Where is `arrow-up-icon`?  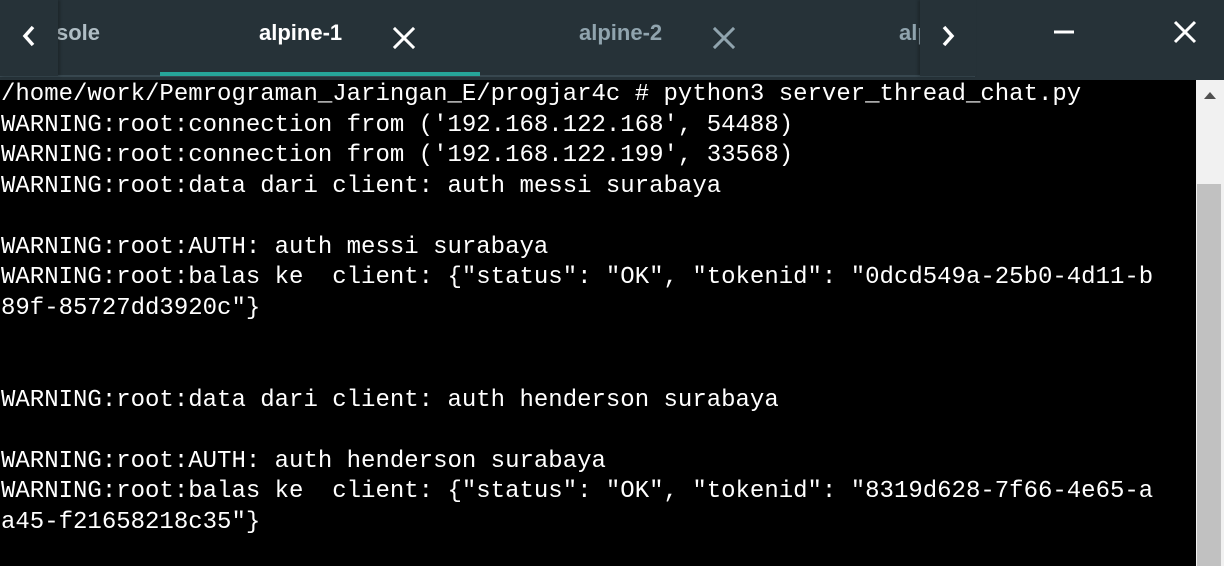
arrow-up-icon is located at coordinates (1210, 95).